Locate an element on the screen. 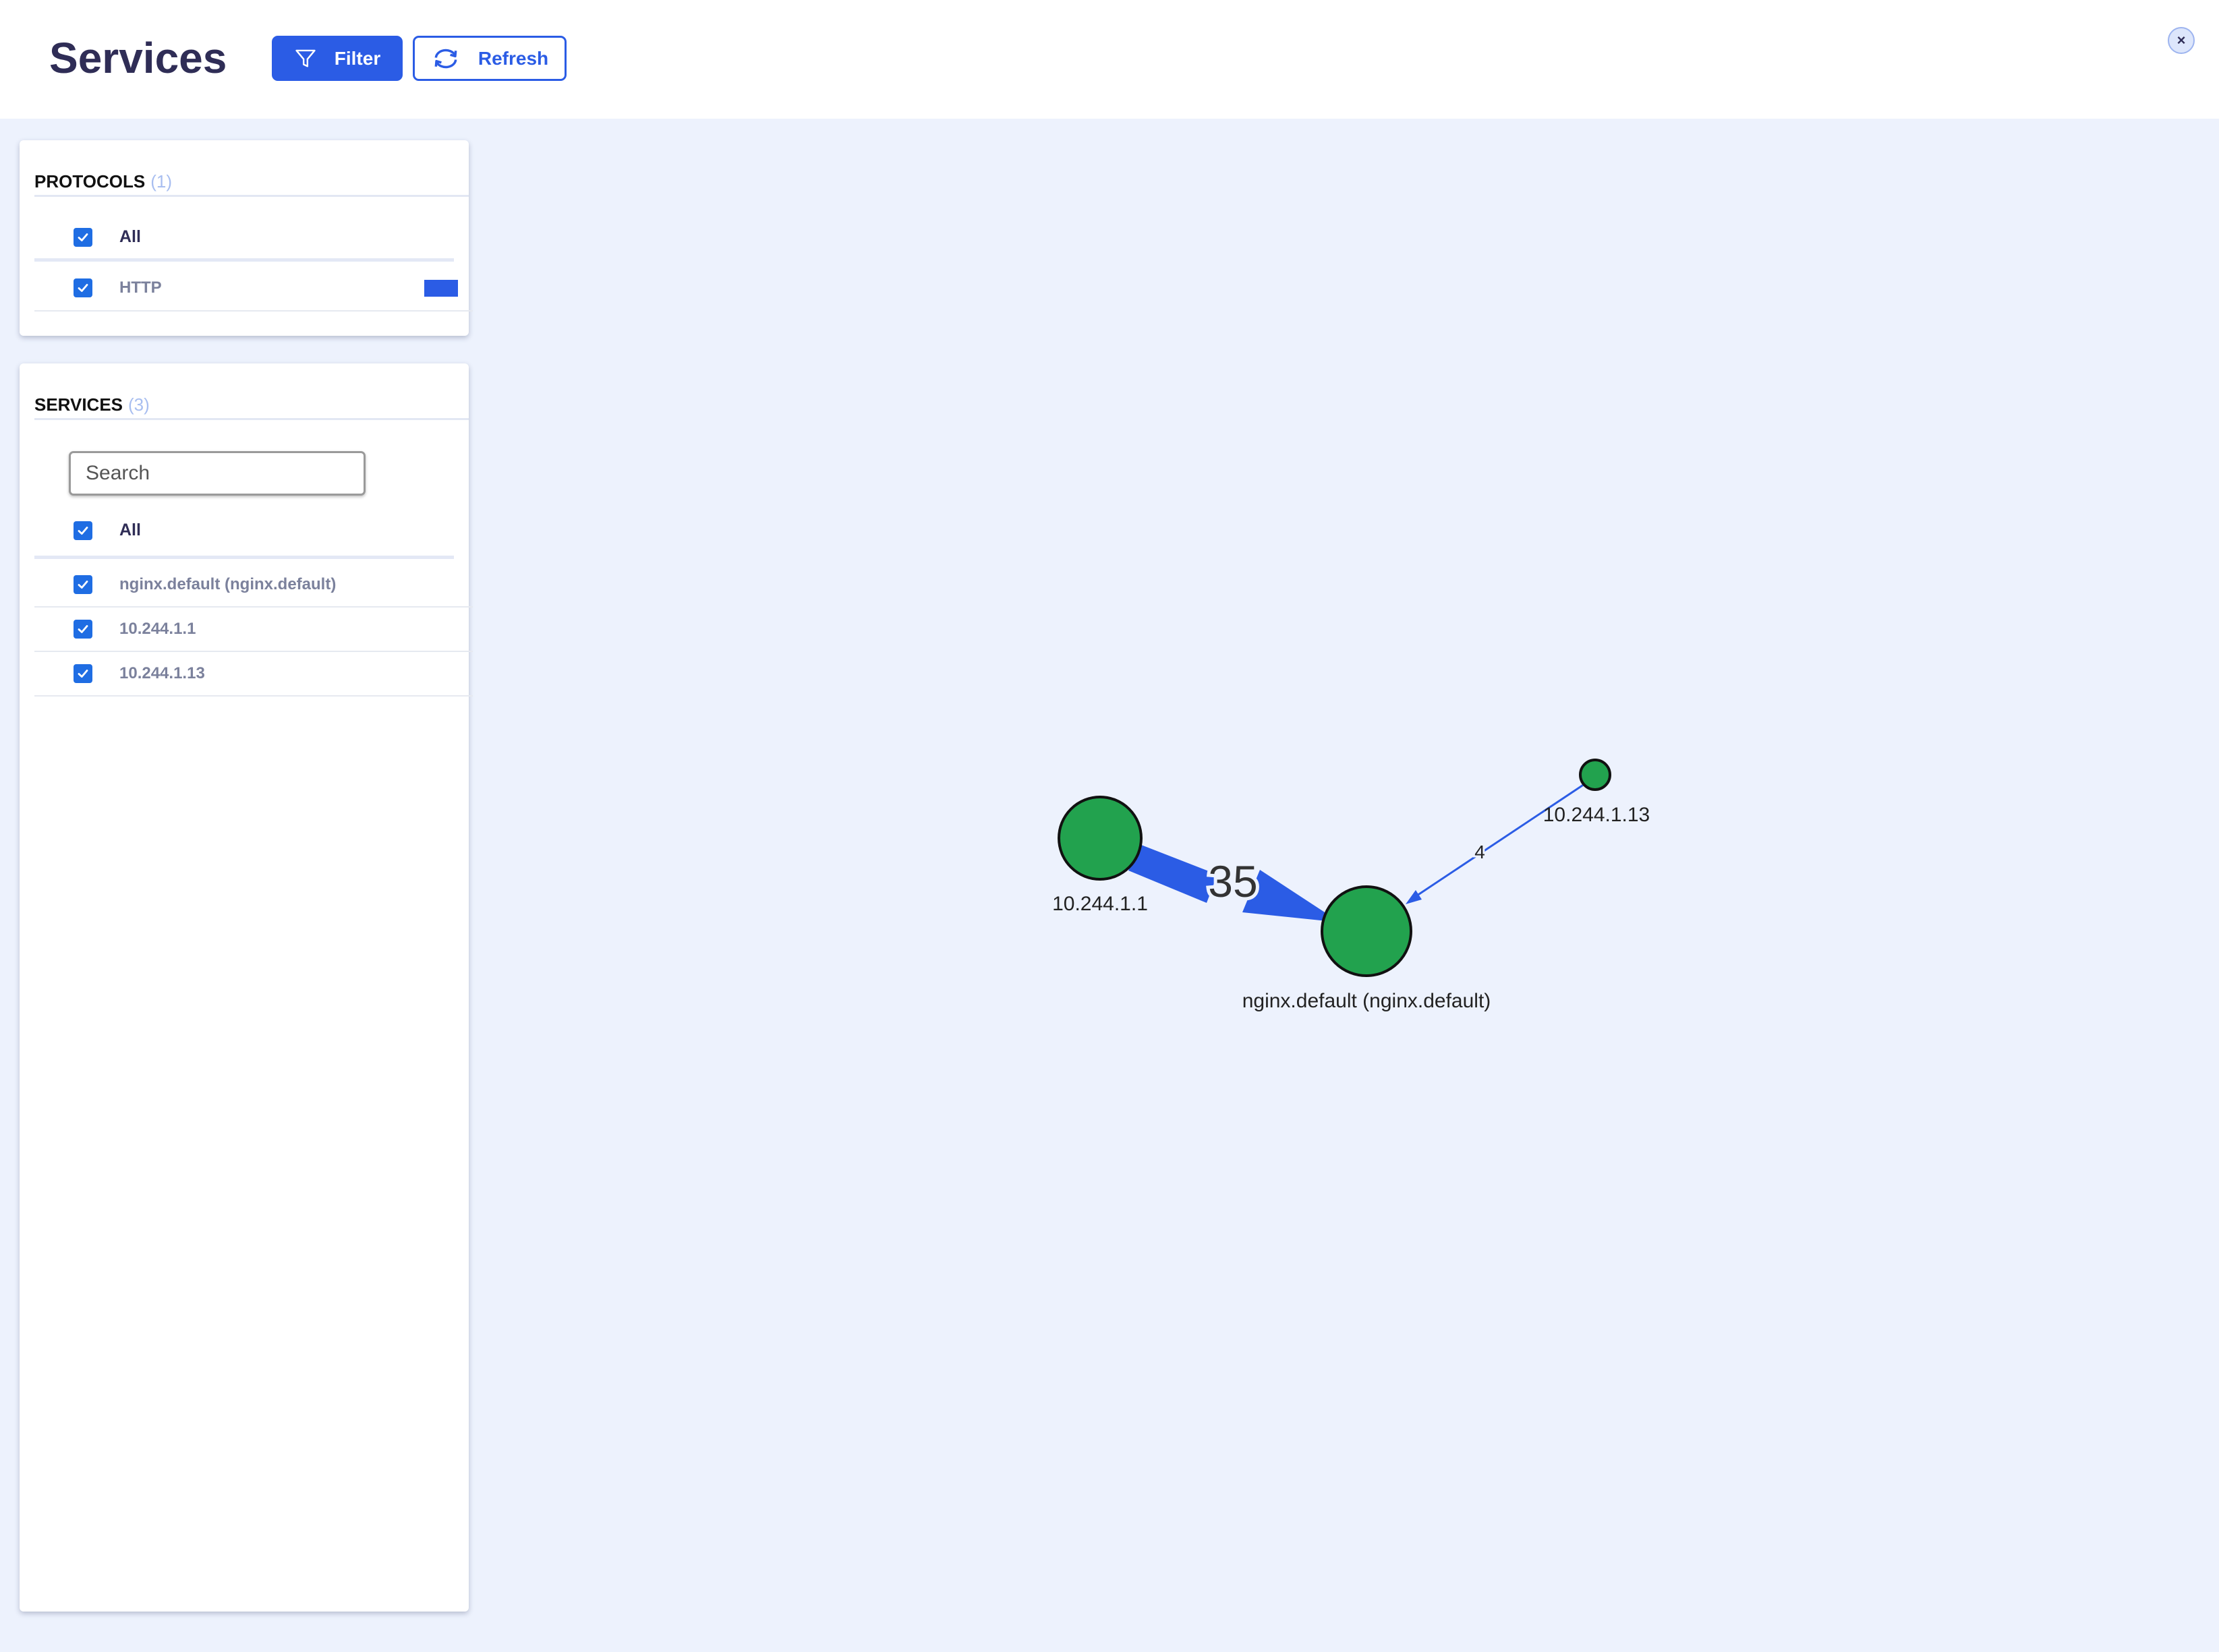 The width and height of the screenshot is (2219, 1652). services-heading: SERVICES is located at coordinates (79, 404).